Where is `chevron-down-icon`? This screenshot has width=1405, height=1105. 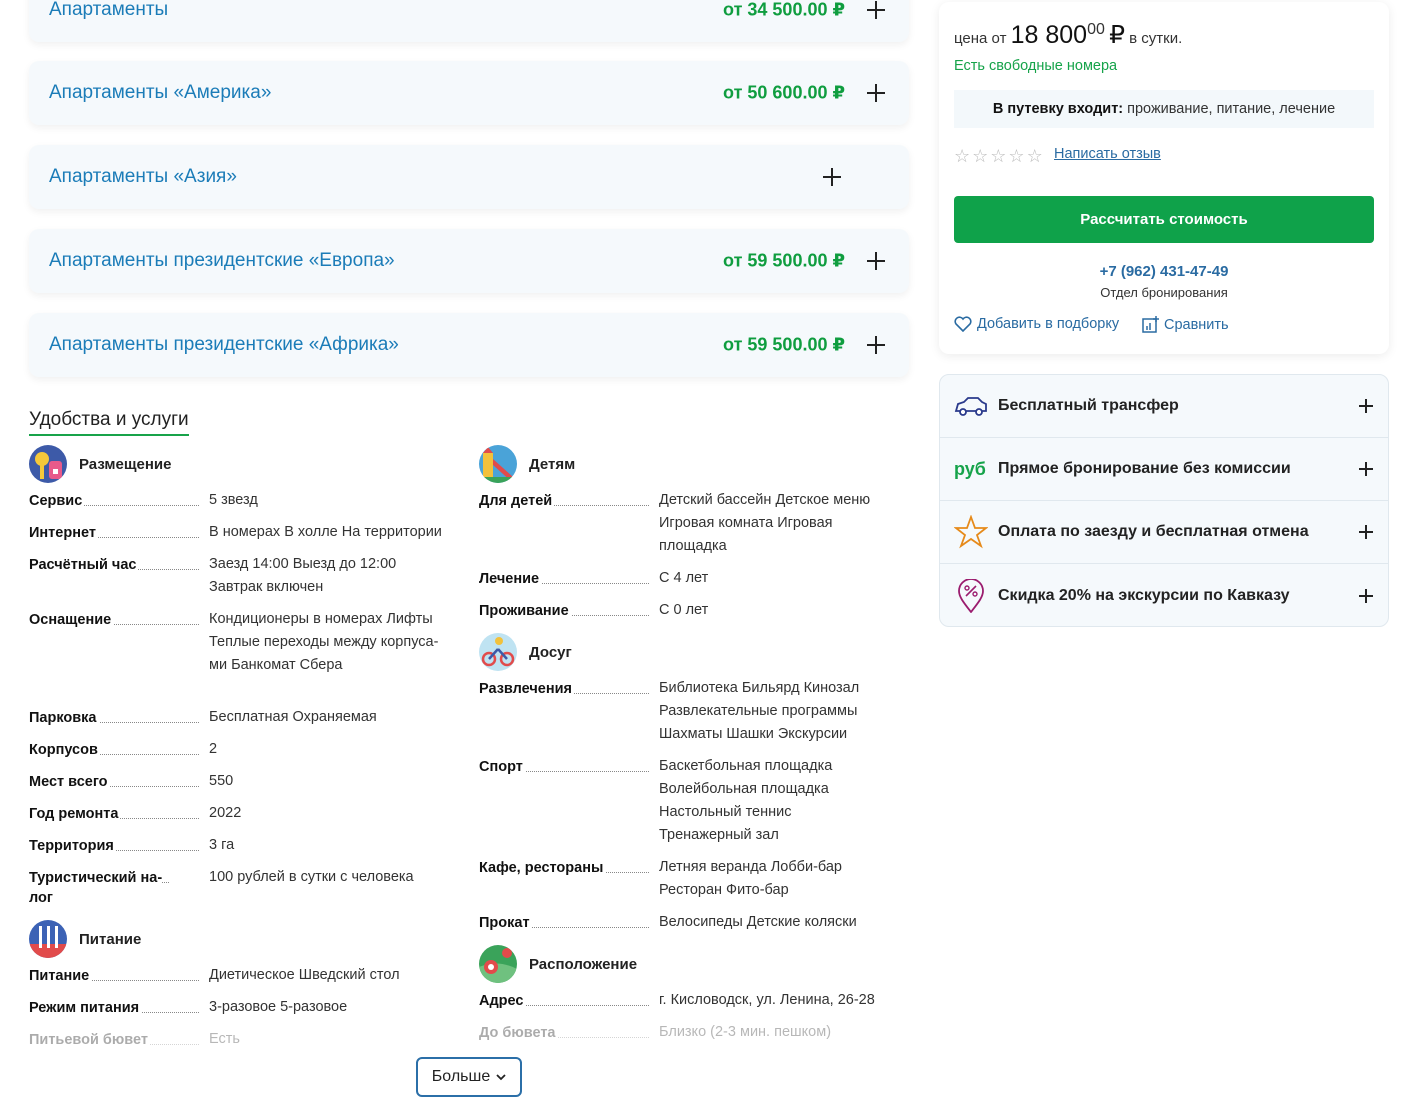 chevron-down-icon is located at coordinates (501, 1077).